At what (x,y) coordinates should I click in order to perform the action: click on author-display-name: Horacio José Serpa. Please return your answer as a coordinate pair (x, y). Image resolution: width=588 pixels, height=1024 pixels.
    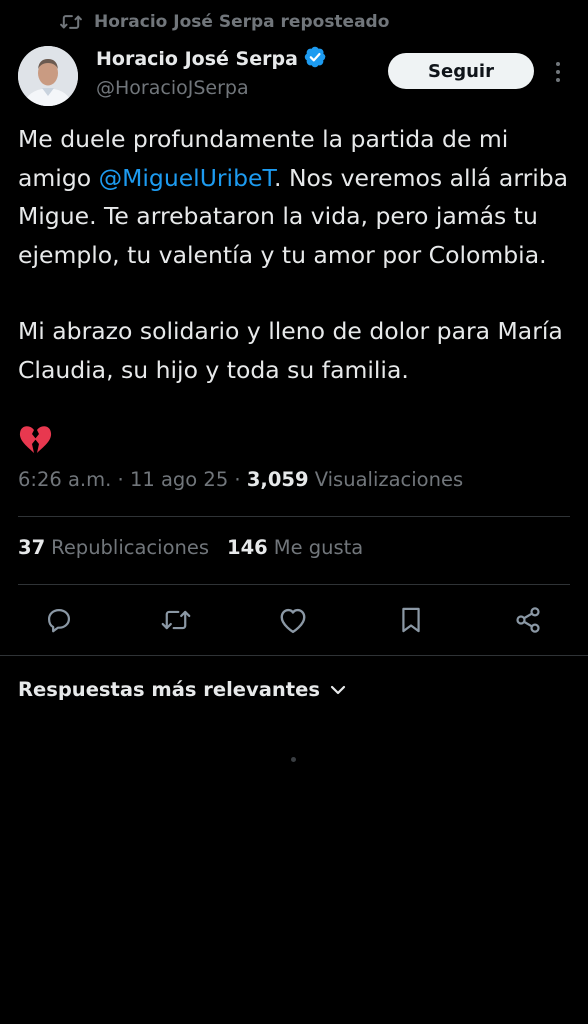
    Looking at the image, I should click on (197, 59).